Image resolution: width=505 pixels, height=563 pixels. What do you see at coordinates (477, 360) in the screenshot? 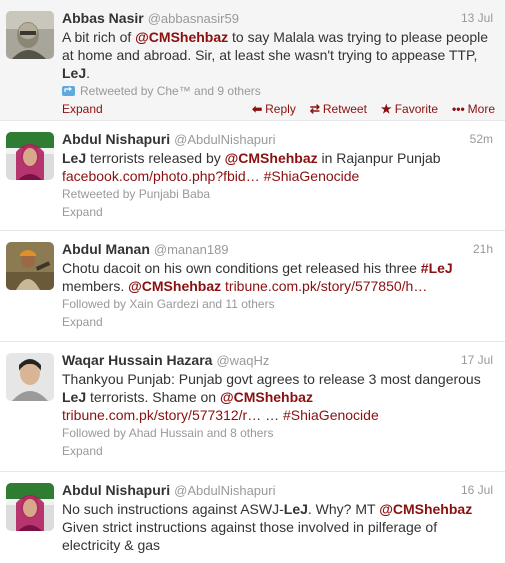
I see `timestamp: 17 Jul` at bounding box center [477, 360].